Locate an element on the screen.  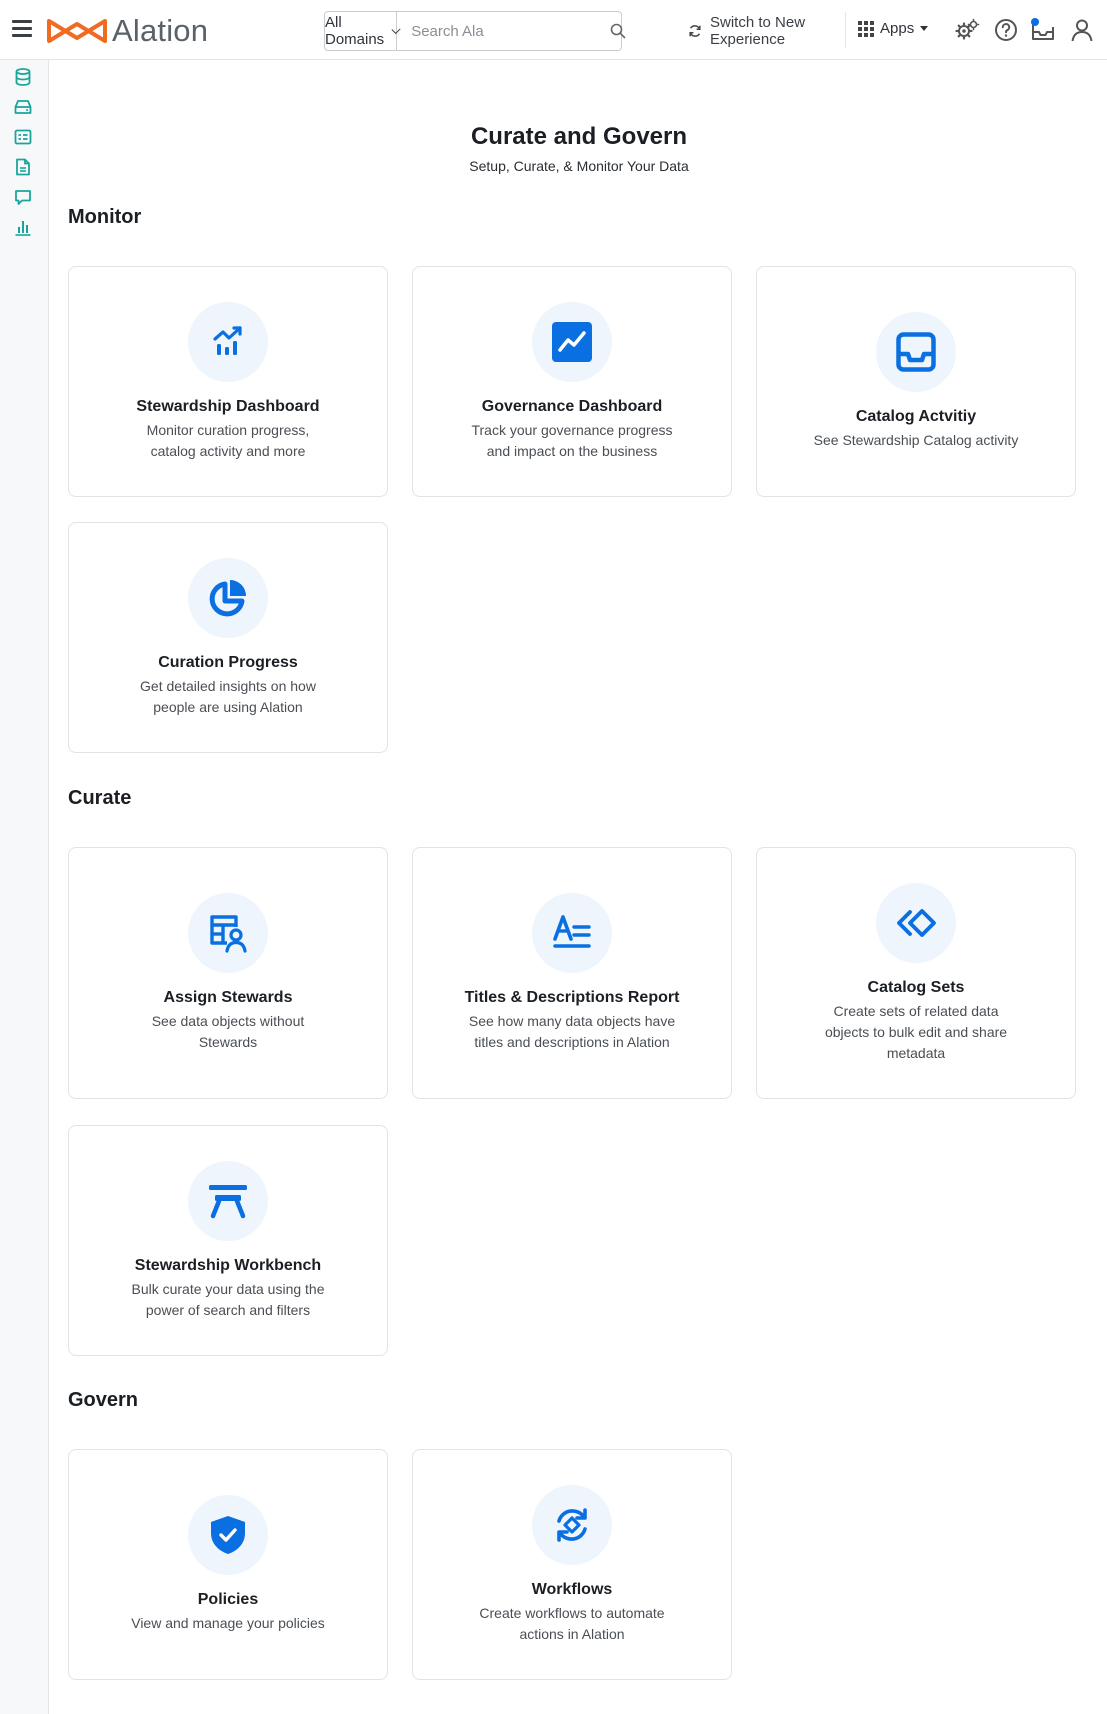
card-description-line: actions in Alation is located at coordinates (572, 1633).